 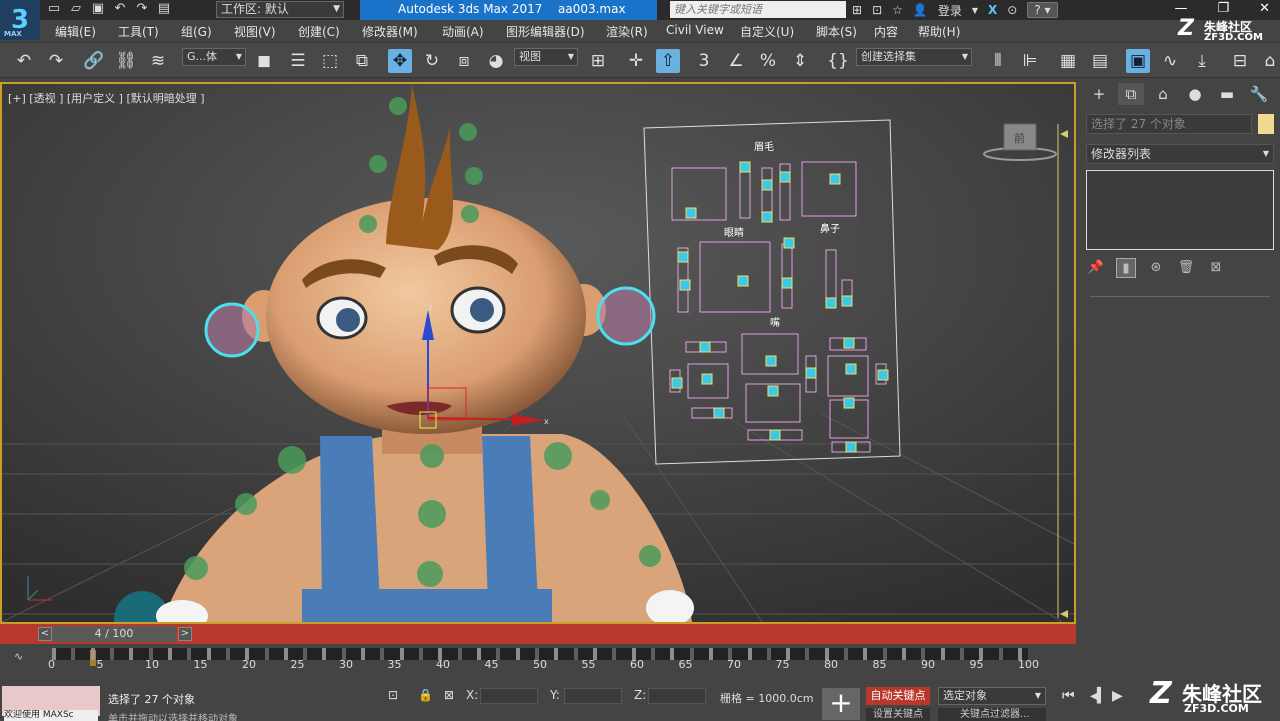 I want to click on display-tab-icon: ▬, so click(x=1227, y=94).